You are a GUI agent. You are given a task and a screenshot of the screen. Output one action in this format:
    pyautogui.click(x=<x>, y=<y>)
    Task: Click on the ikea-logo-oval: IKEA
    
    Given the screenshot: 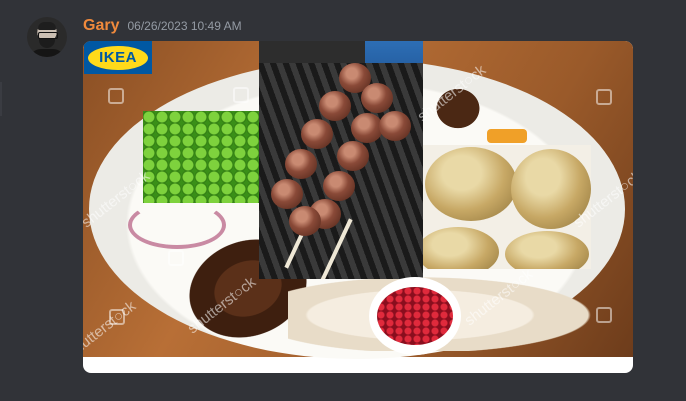 What is the action you would take?
    pyautogui.click(x=118, y=57)
    